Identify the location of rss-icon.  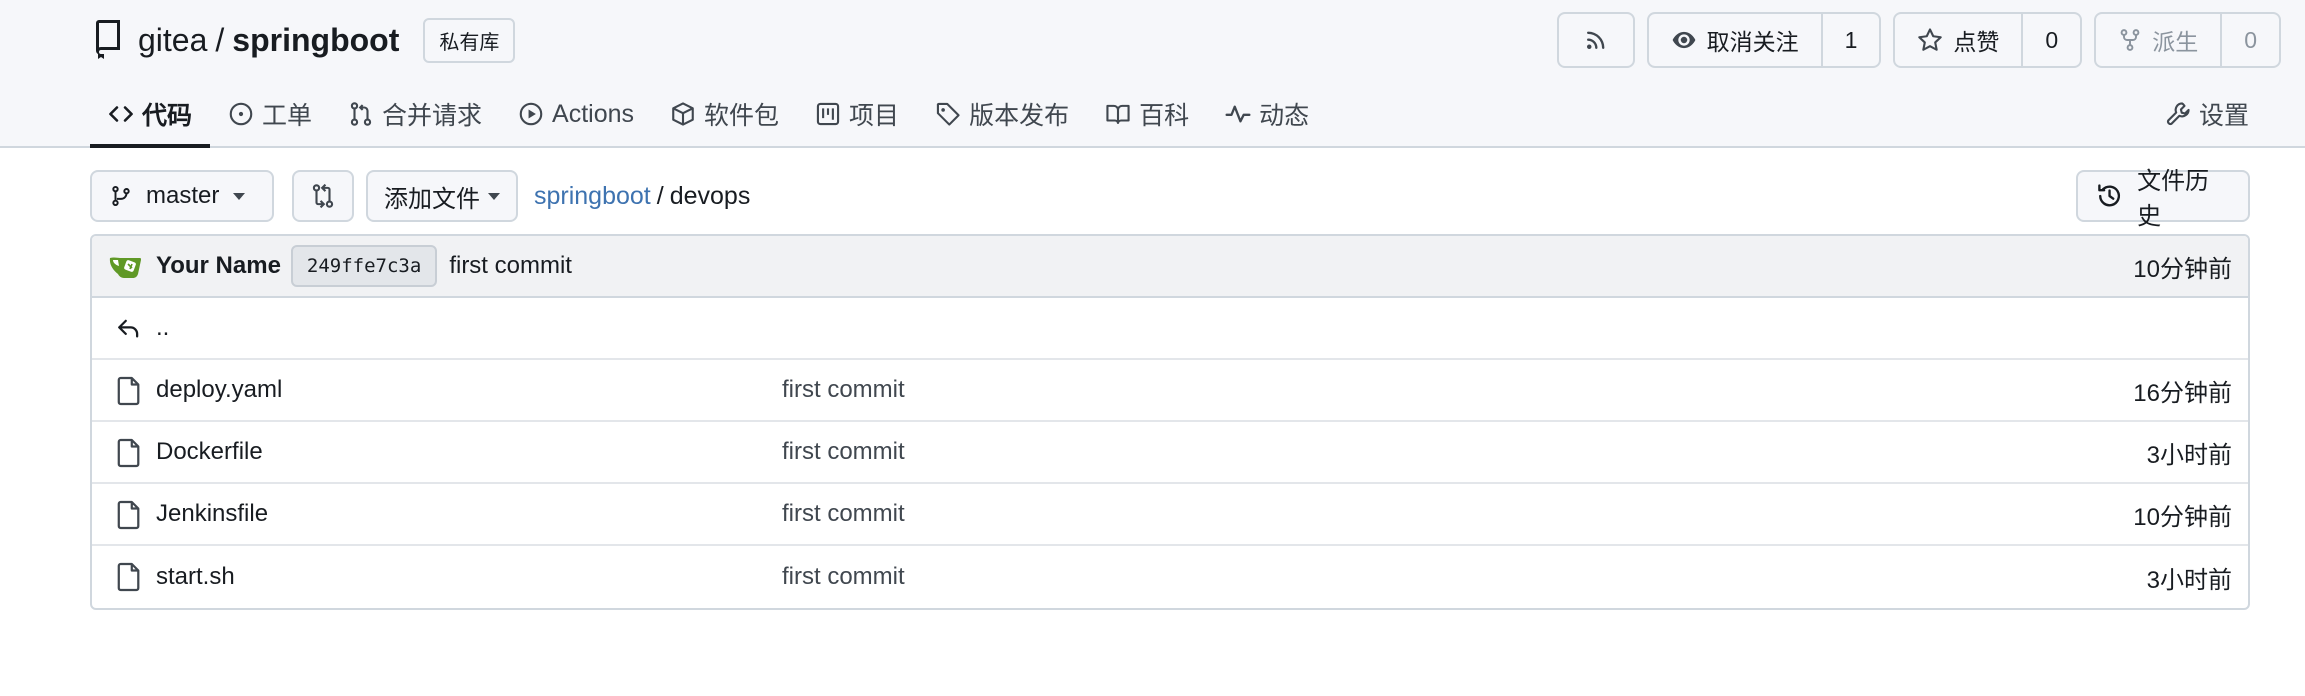
(1595, 40).